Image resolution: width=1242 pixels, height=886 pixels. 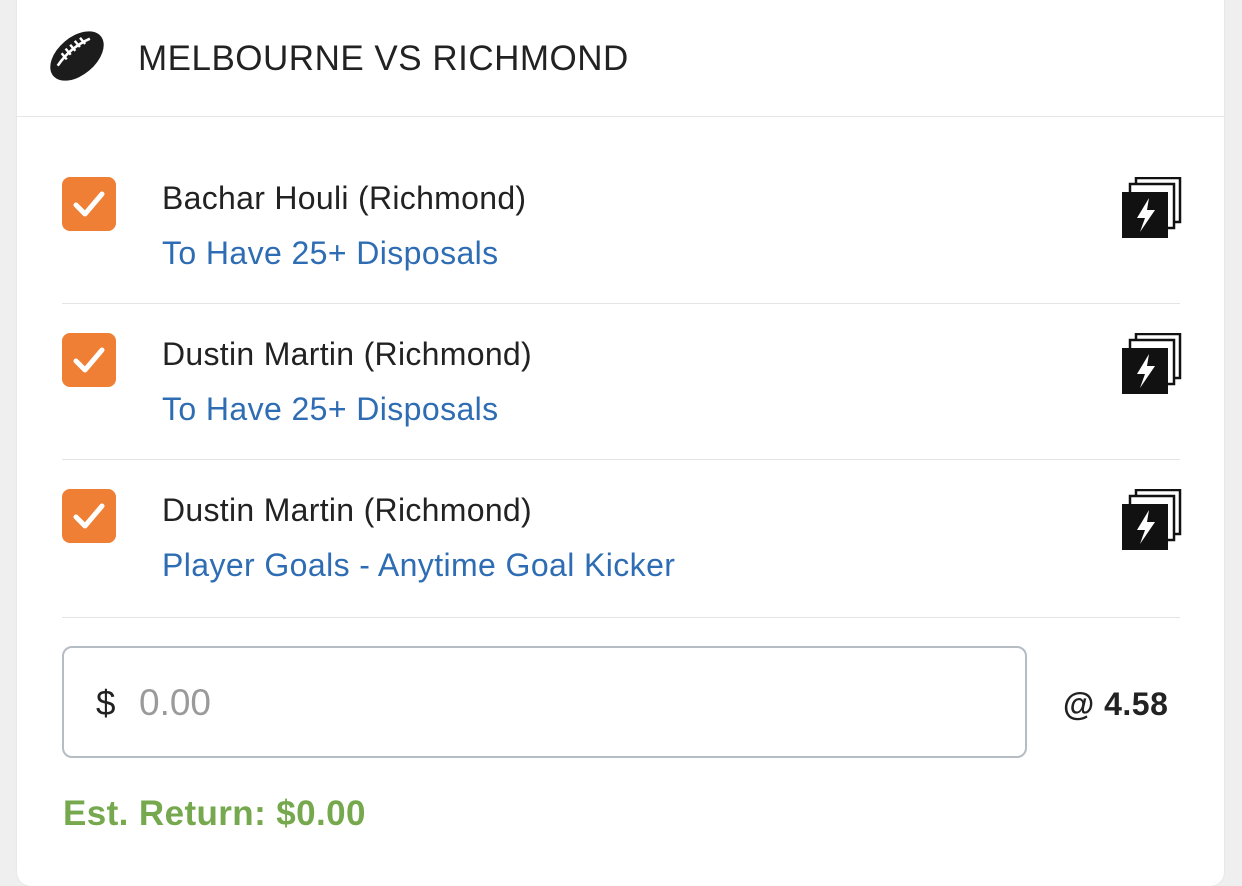 I want to click on estimated-return: Est. Return: $0.00, so click(x=214, y=813).